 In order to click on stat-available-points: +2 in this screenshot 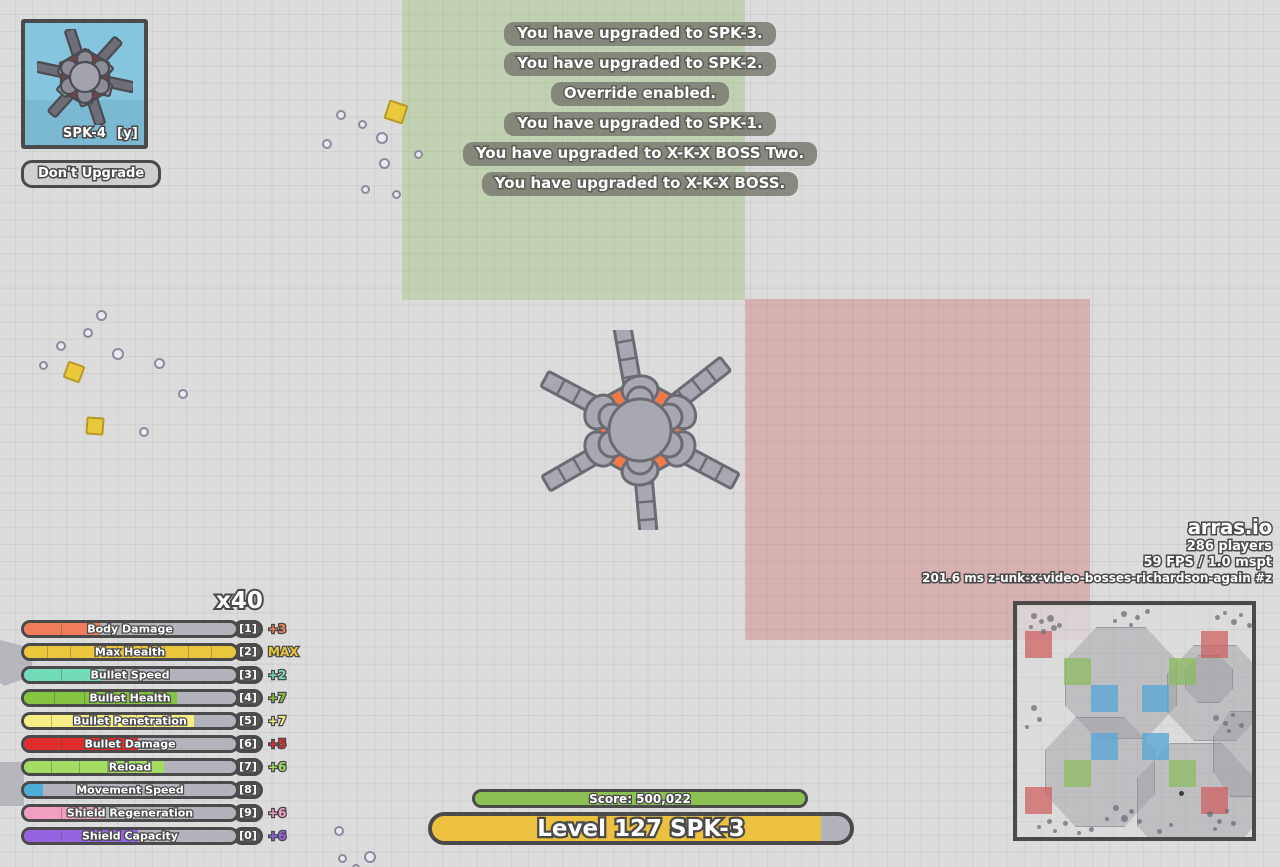, I will do `click(277, 674)`.